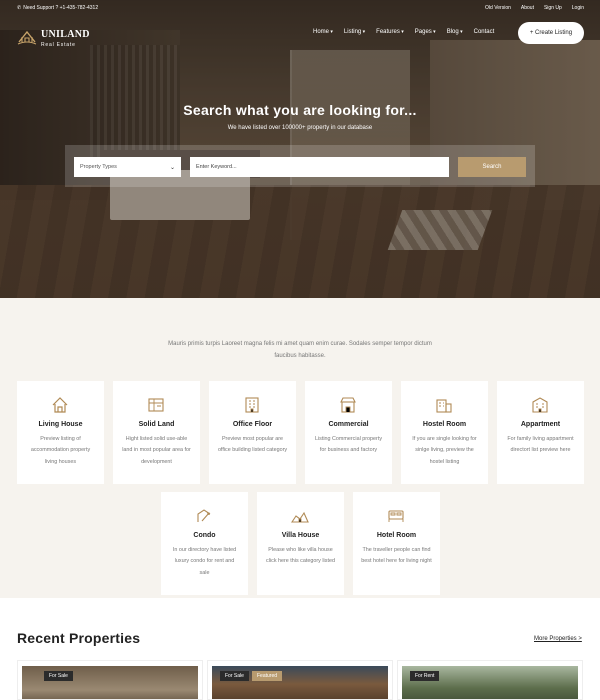 This screenshot has height=700, width=600. What do you see at coordinates (425, 676) in the screenshot?
I see `badge-for-rent: For Rent` at bounding box center [425, 676].